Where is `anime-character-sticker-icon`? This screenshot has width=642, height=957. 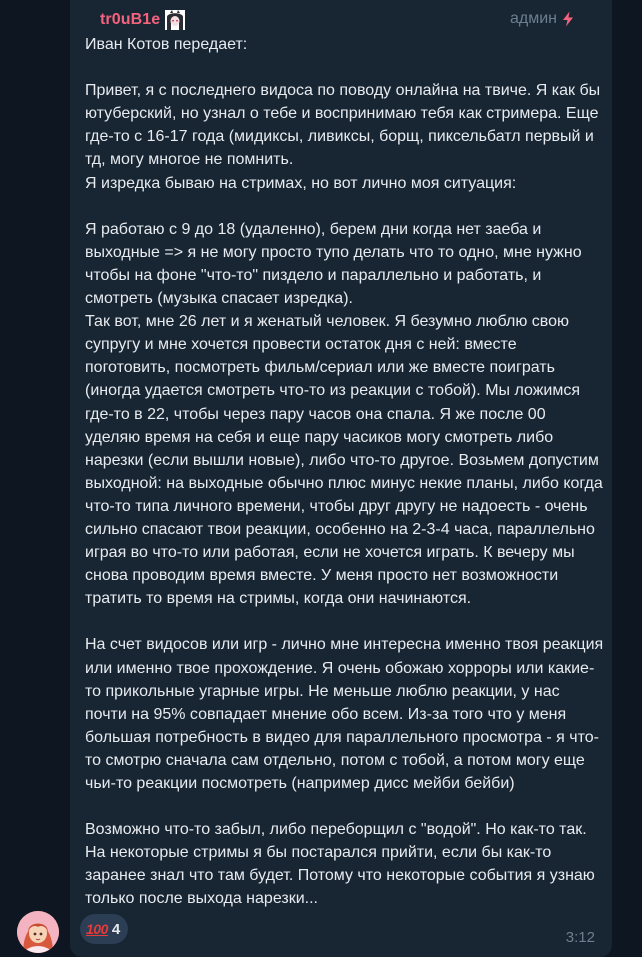
anime-character-sticker-icon is located at coordinates (175, 20).